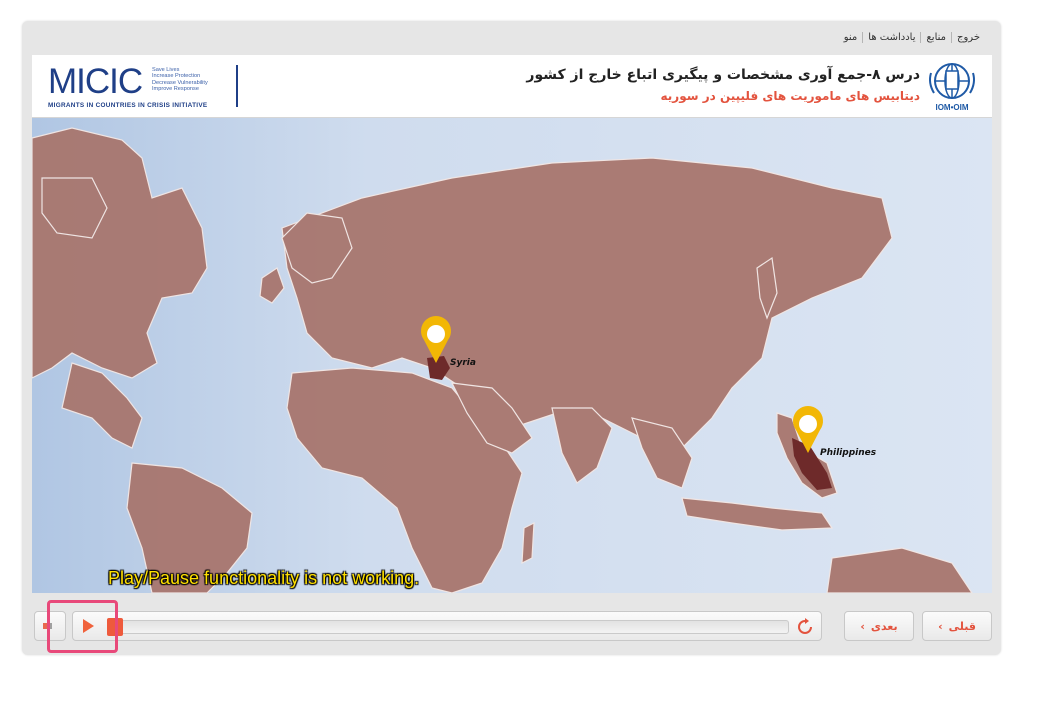 Image resolution: width=1051 pixels, height=713 pixels. I want to click on resources-link: منابع, so click(936, 37).